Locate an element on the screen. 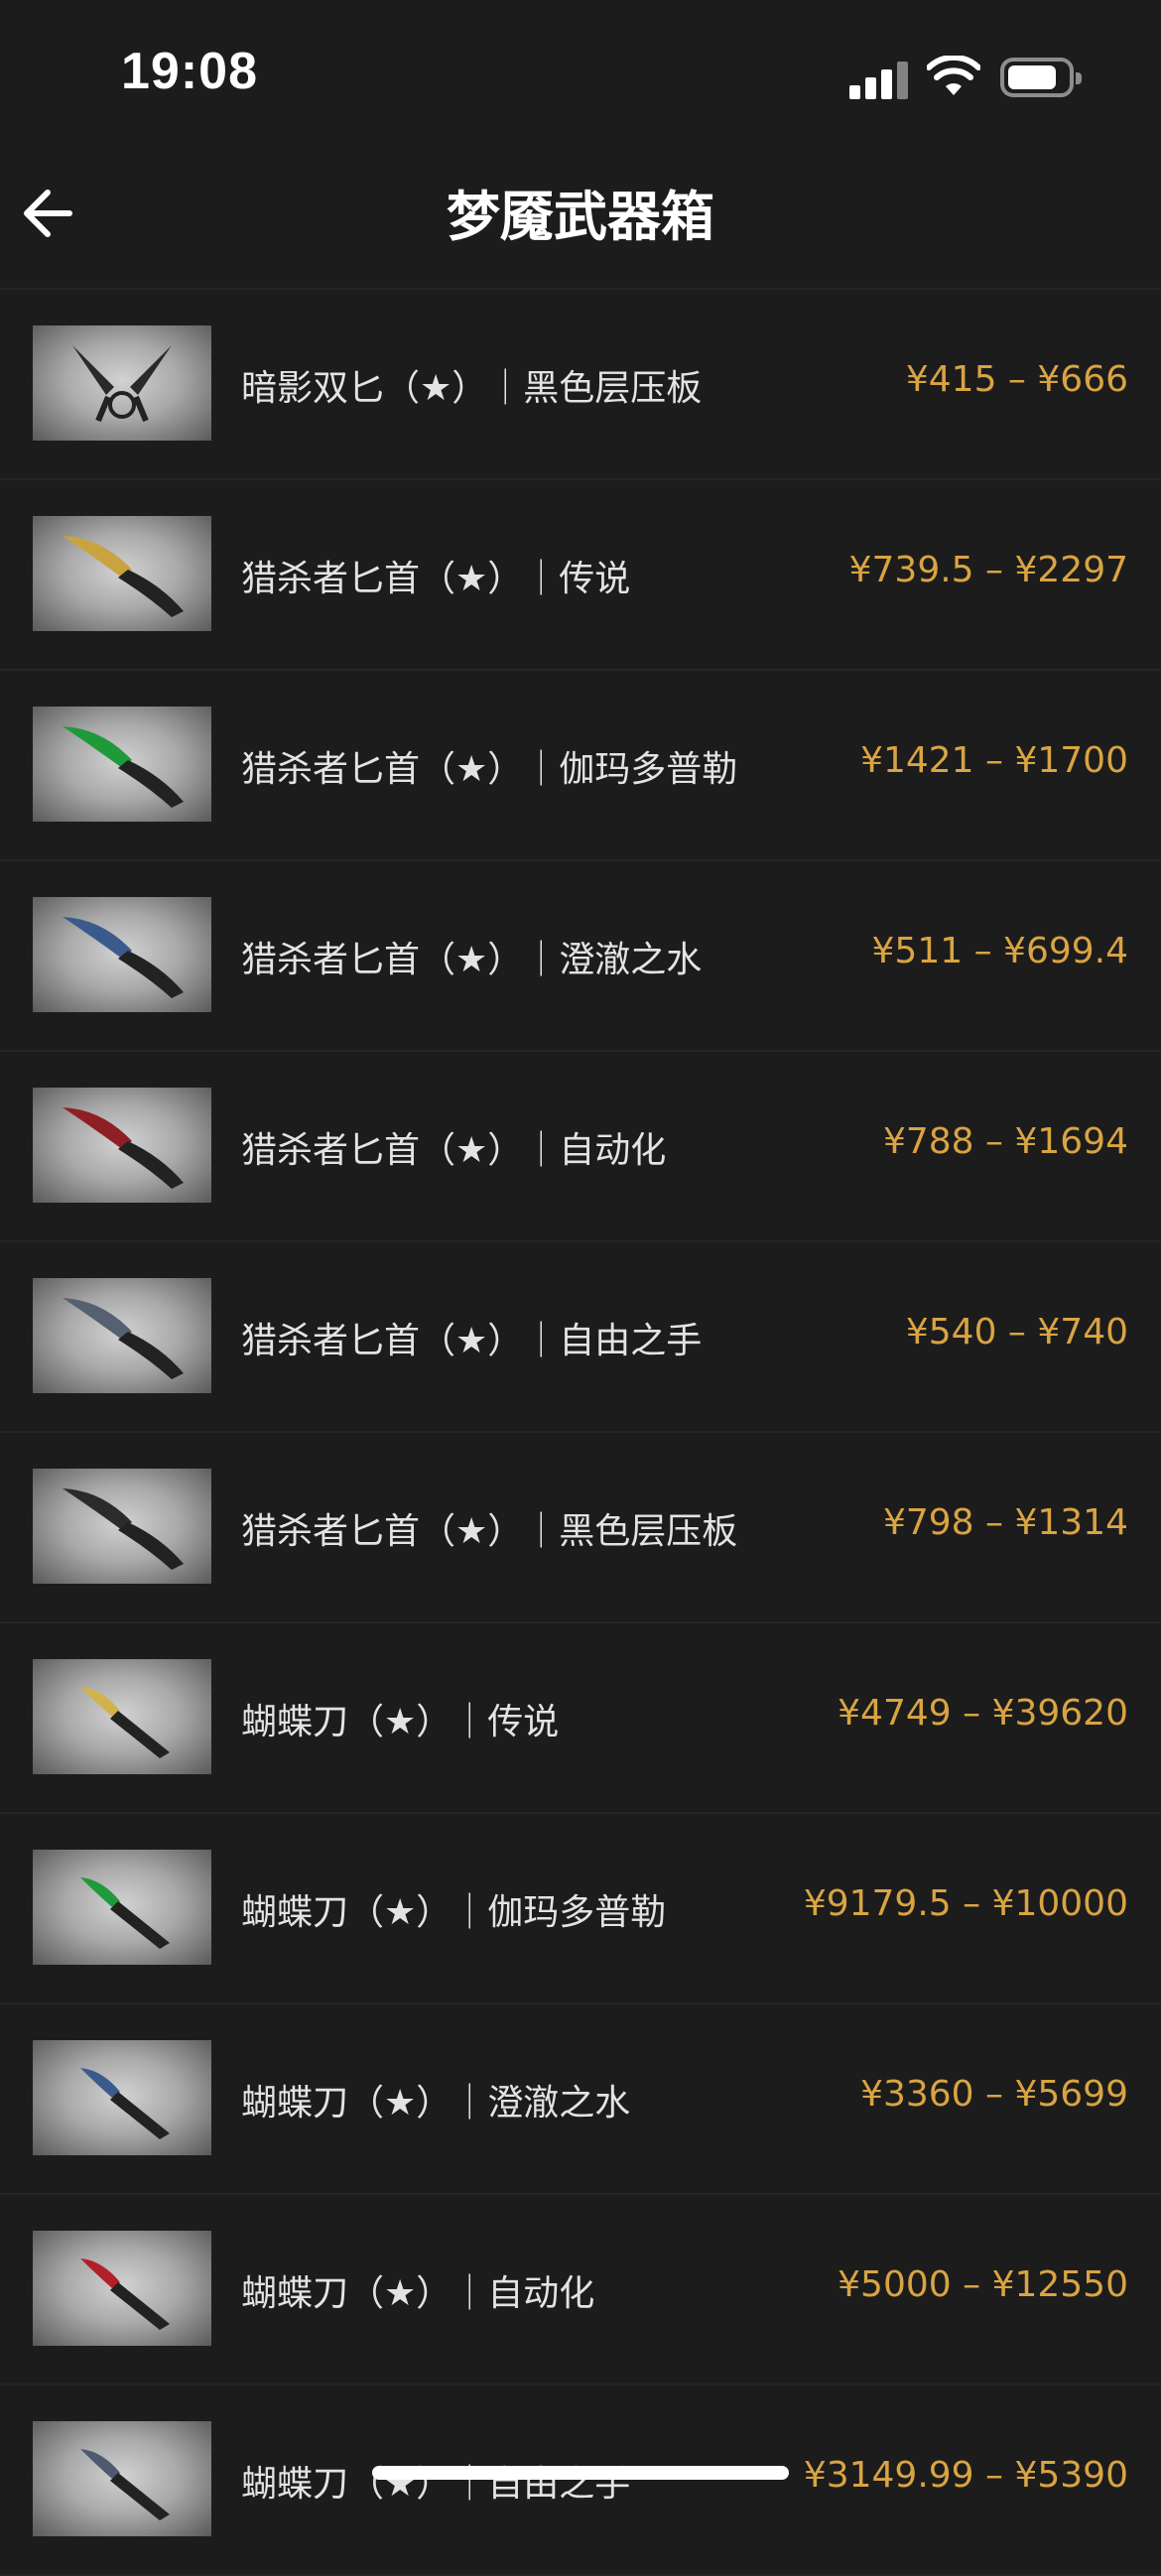  item-price-range: ¥1421 – ¥1700 is located at coordinates (994, 761).